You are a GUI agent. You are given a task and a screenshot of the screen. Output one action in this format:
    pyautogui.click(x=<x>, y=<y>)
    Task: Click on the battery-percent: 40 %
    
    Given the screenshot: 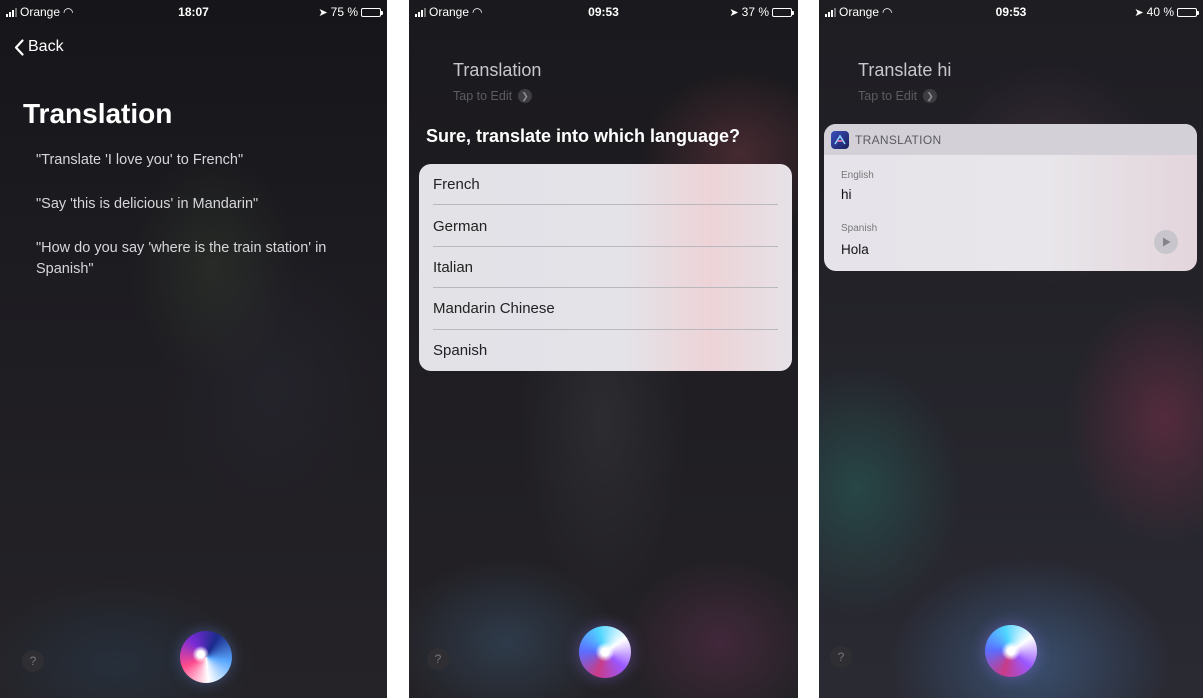 What is the action you would take?
    pyautogui.click(x=1160, y=12)
    